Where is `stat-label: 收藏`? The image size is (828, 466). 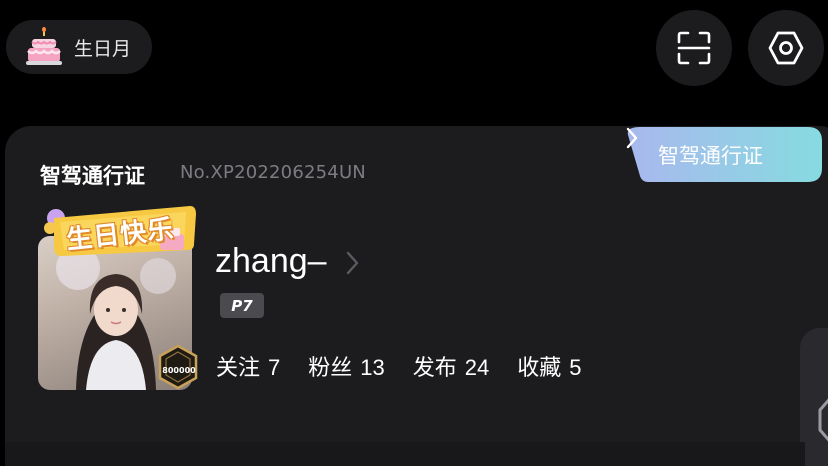 stat-label: 收藏 is located at coordinates (539, 368).